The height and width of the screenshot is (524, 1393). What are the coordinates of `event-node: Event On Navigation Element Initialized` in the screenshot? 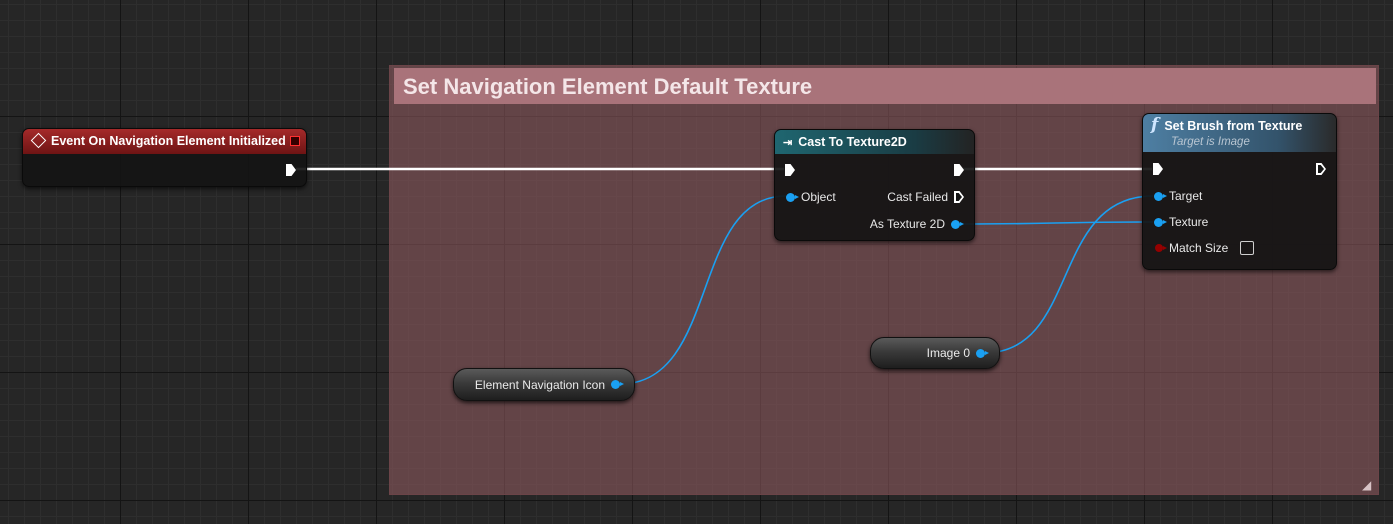 It's located at (164, 157).